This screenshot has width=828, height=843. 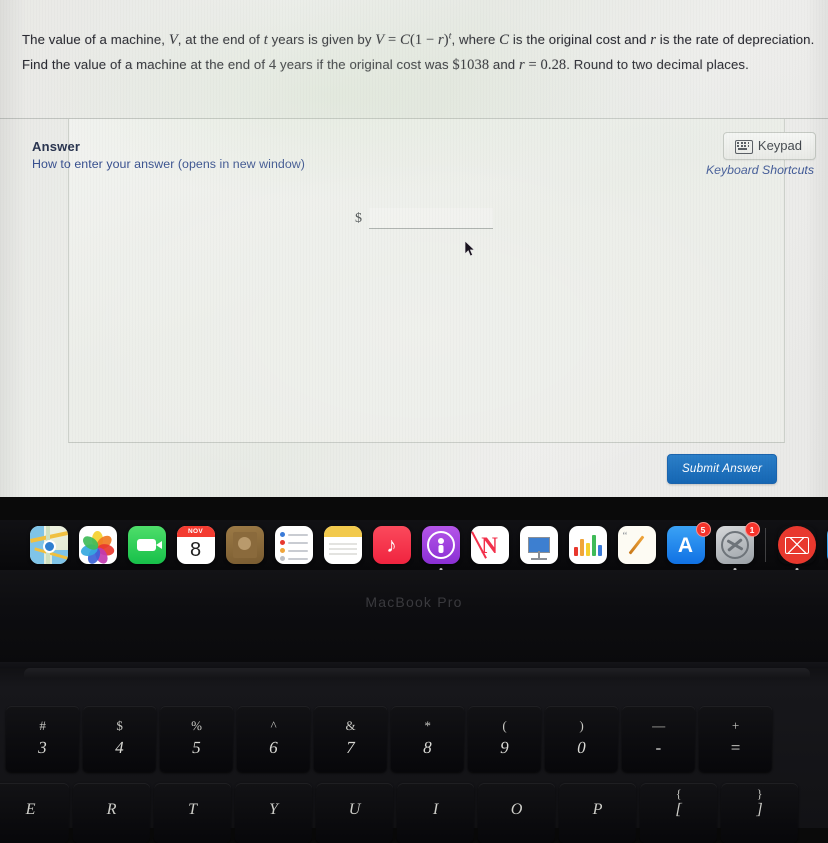 I want to click on key-e: E, so click(x=34, y=813).